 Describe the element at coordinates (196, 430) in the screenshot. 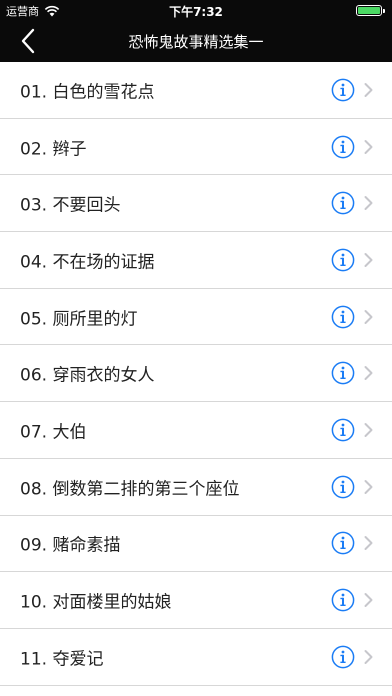

I see `list-item: 07. 大伯` at that location.